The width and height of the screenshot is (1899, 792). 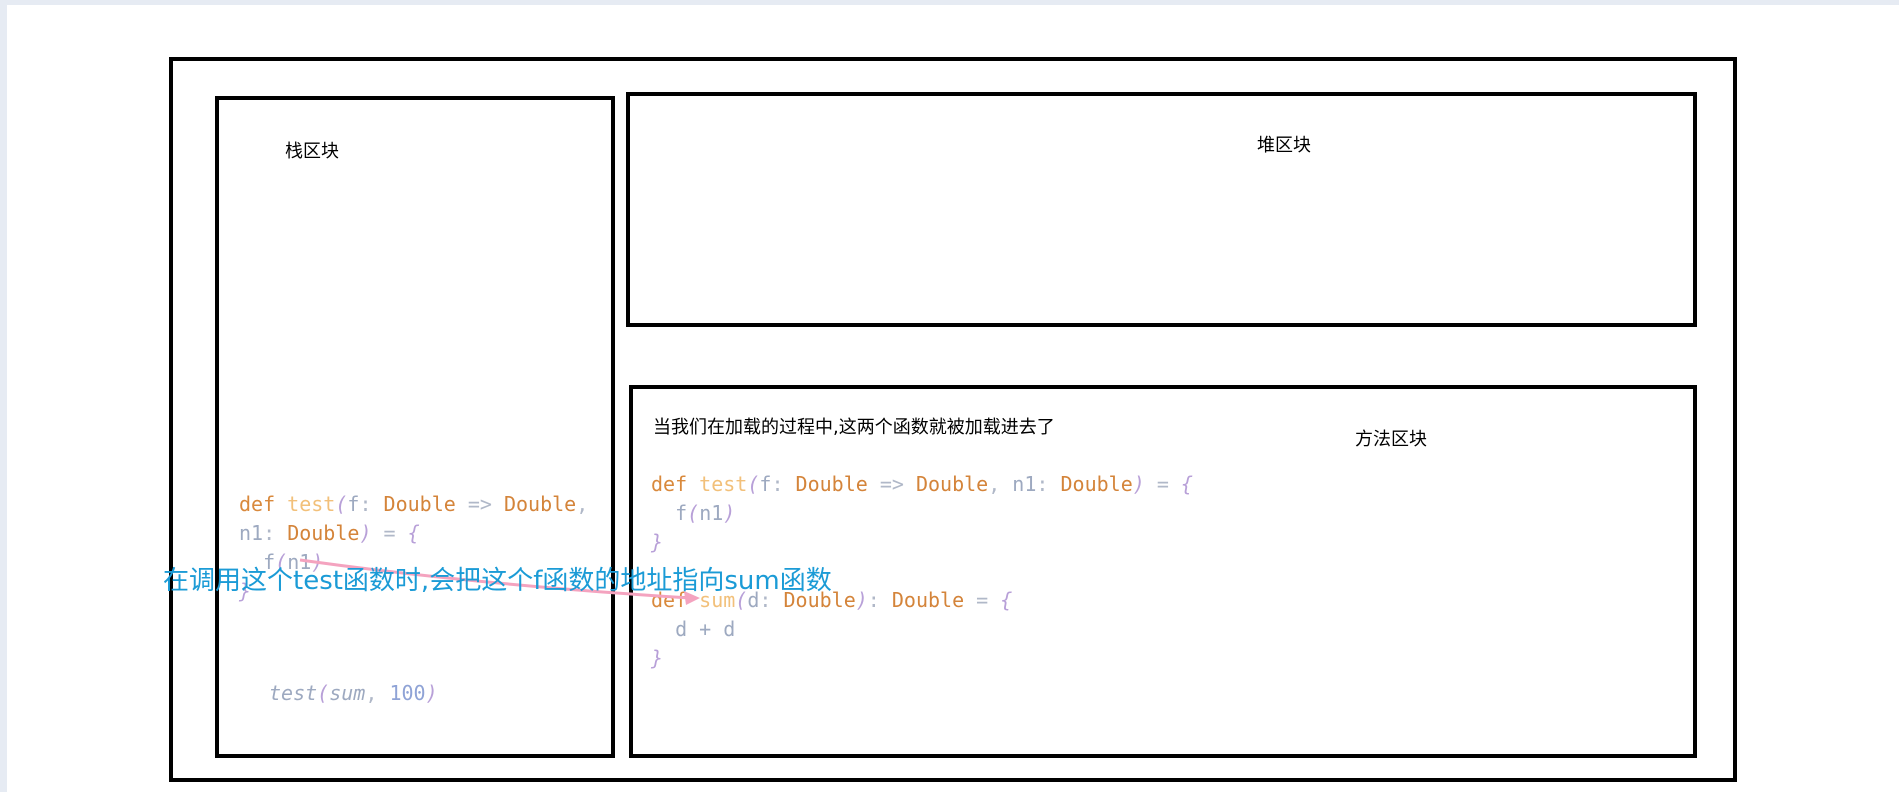 What do you see at coordinates (407, 693) in the screenshot?
I see `code-number: 100` at bounding box center [407, 693].